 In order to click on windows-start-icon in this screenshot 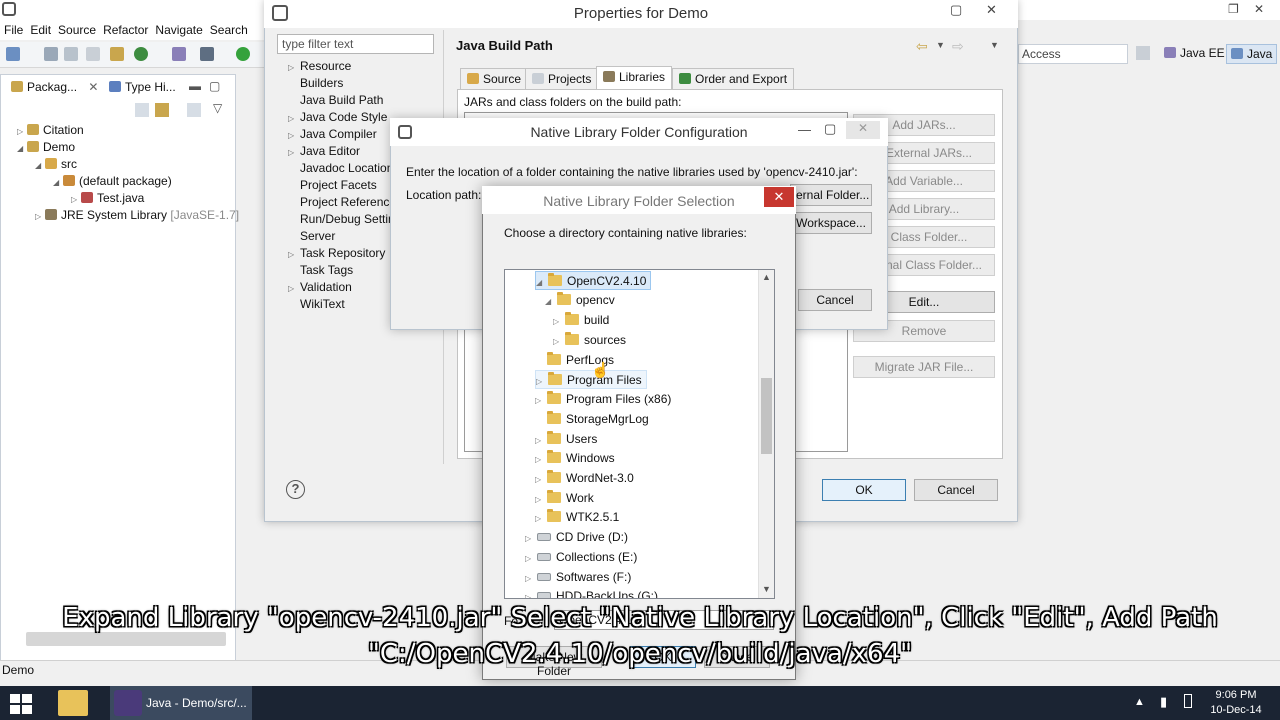, I will do `click(20, 703)`.